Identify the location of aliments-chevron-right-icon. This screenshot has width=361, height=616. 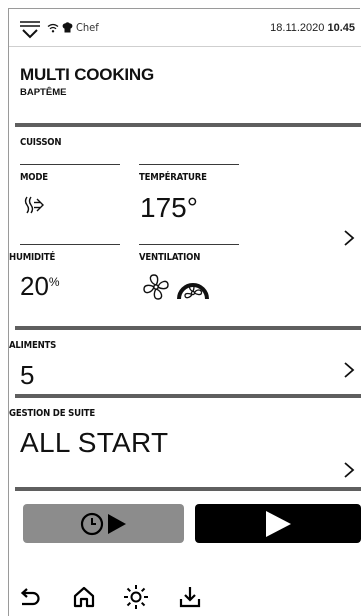
(349, 370).